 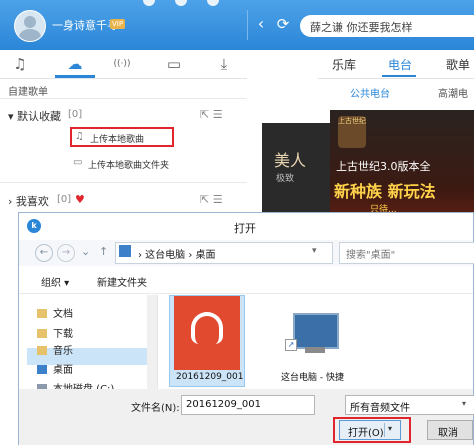 What do you see at coordinates (63, 351) in the screenshot?
I see `tree-item-label: 音乐` at bounding box center [63, 351].